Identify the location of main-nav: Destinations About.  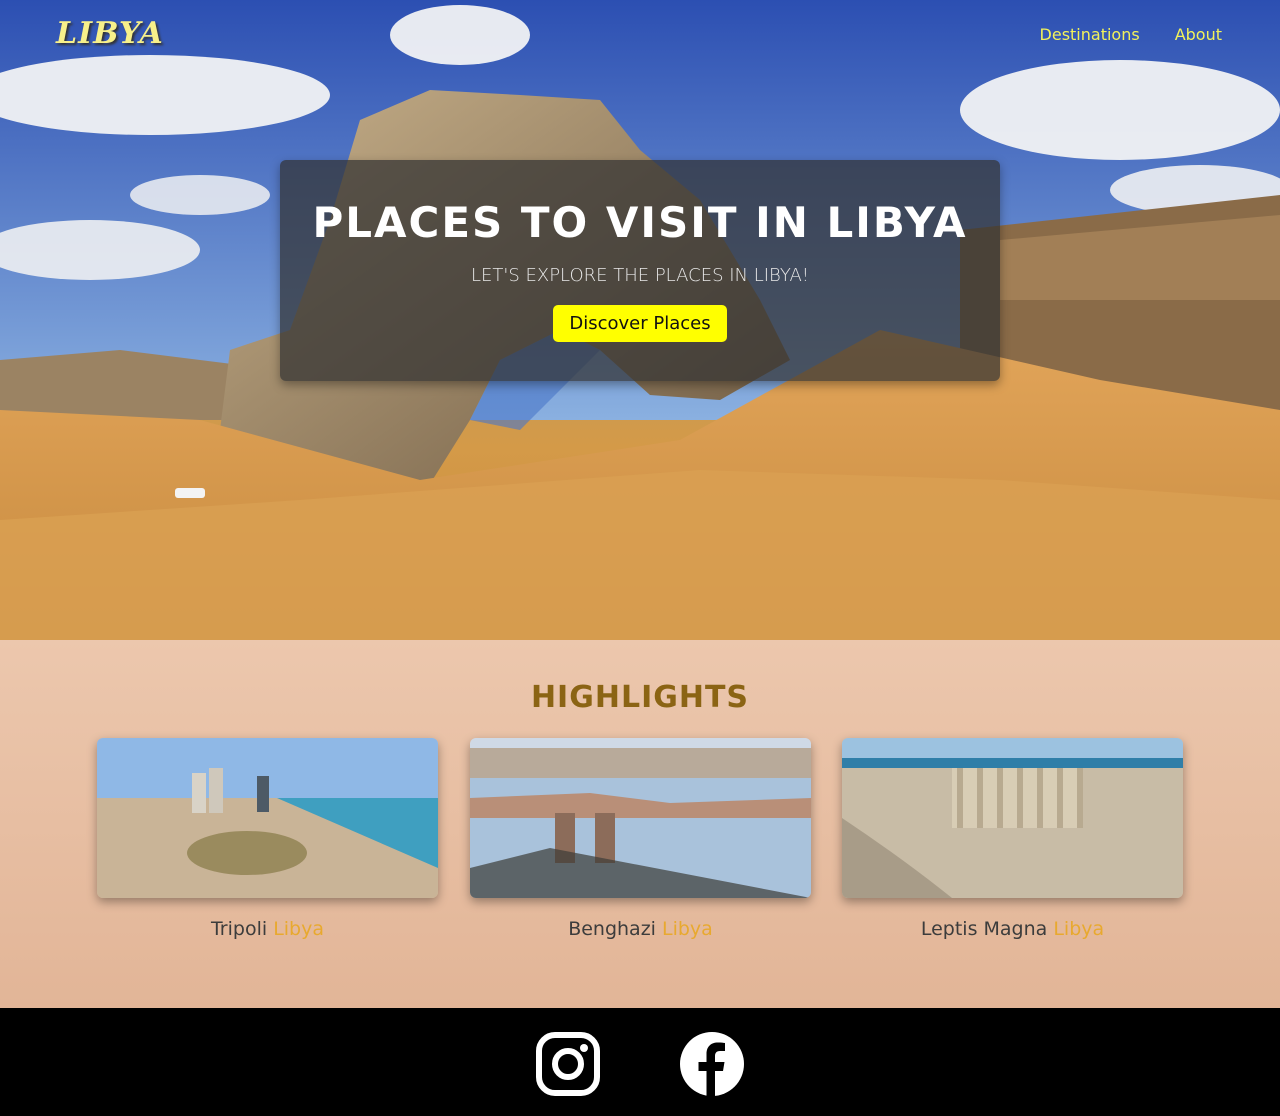
(1131, 34).